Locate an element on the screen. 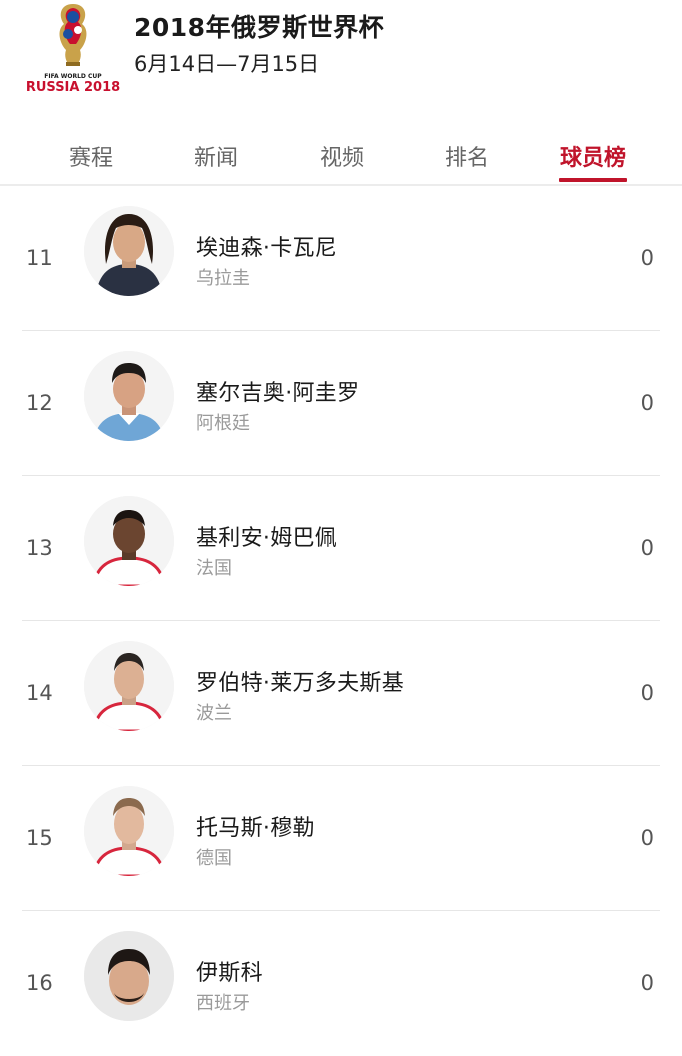 Image resolution: width=682 pixels, height=1056 pixels. rank-number: 11 is located at coordinates (39, 258).